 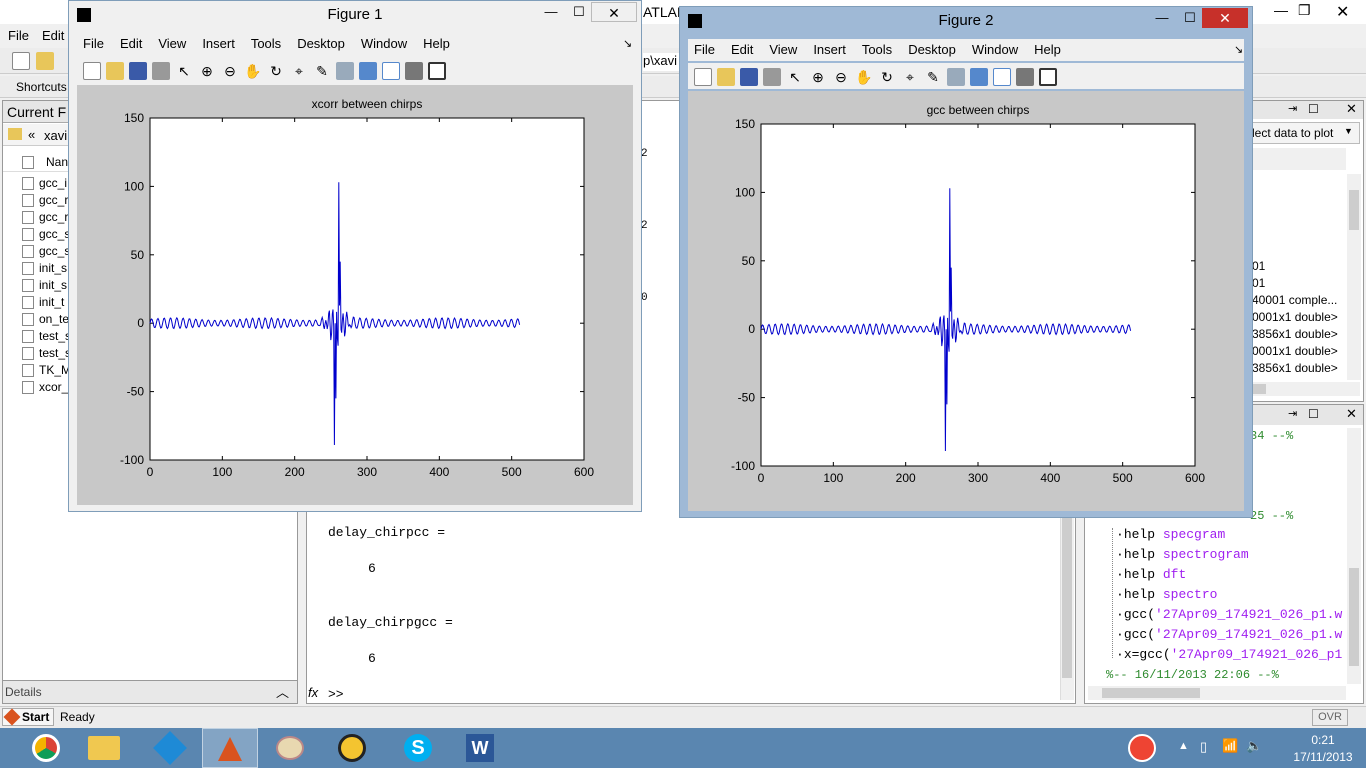 What do you see at coordinates (1232, 655) in the screenshot?
I see `history-item: ·x=gcc('27Apr09_174921_026_p1` at bounding box center [1232, 655].